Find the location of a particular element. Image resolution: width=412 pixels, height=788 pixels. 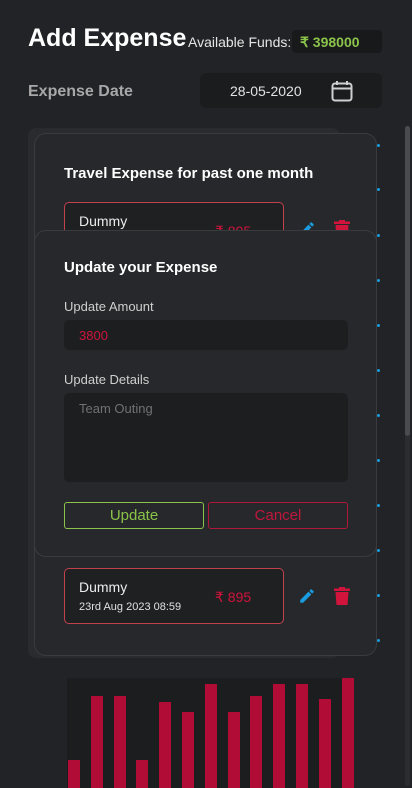

update-amount-label: Update Amount is located at coordinates (109, 306).